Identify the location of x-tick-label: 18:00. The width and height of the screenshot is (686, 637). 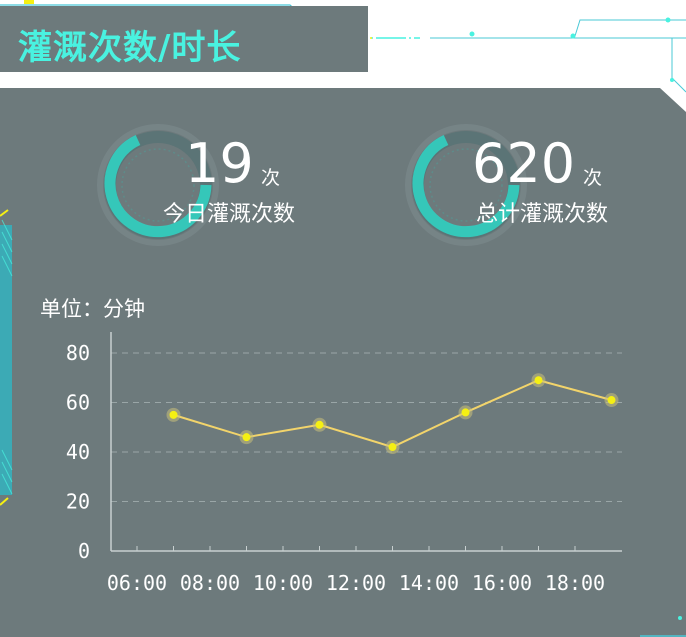
(575, 583).